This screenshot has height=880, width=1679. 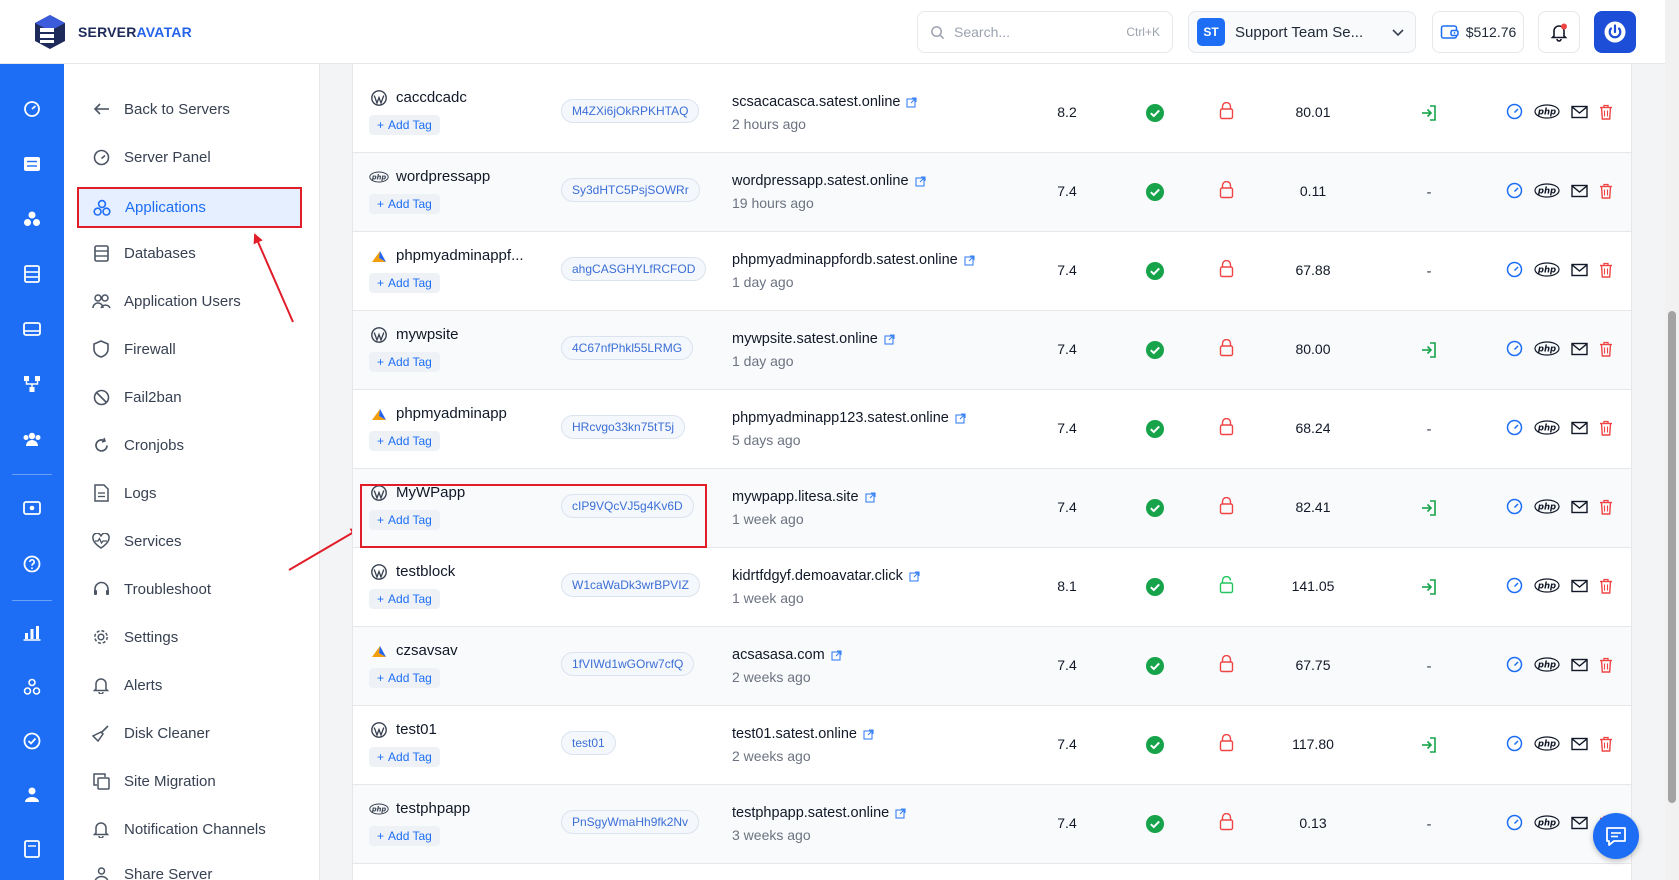 What do you see at coordinates (427, 650) in the screenshot?
I see `app-name: czsavsav` at bounding box center [427, 650].